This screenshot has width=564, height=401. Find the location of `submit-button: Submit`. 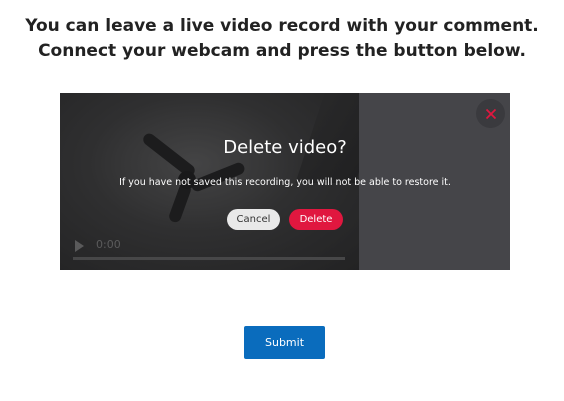

submit-button: Submit is located at coordinates (284, 342).